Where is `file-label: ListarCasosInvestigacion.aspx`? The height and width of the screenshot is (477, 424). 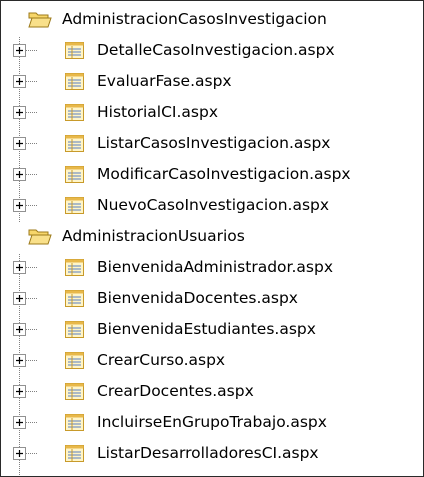
file-label: ListarCasosInvestigacion.aspx is located at coordinates (214, 143).